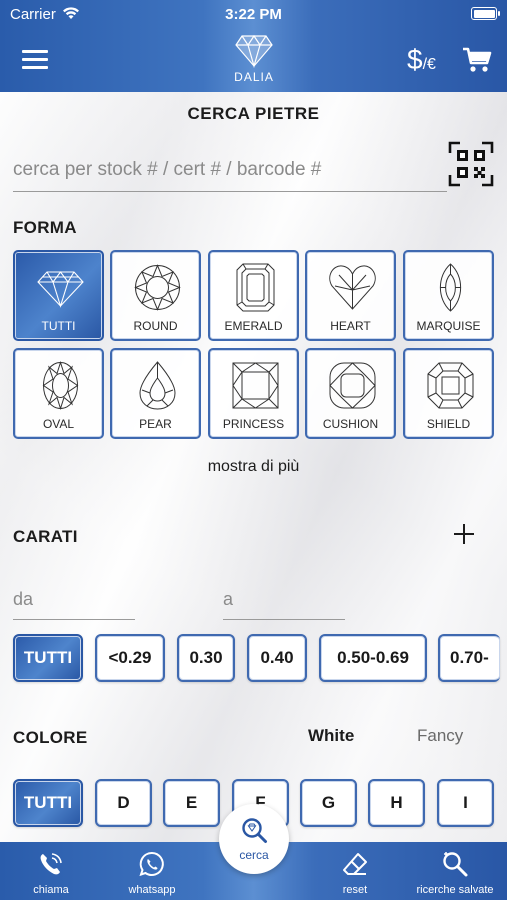  Describe the element at coordinates (352, 385) in the screenshot. I see `cushion-cut-icon` at that location.